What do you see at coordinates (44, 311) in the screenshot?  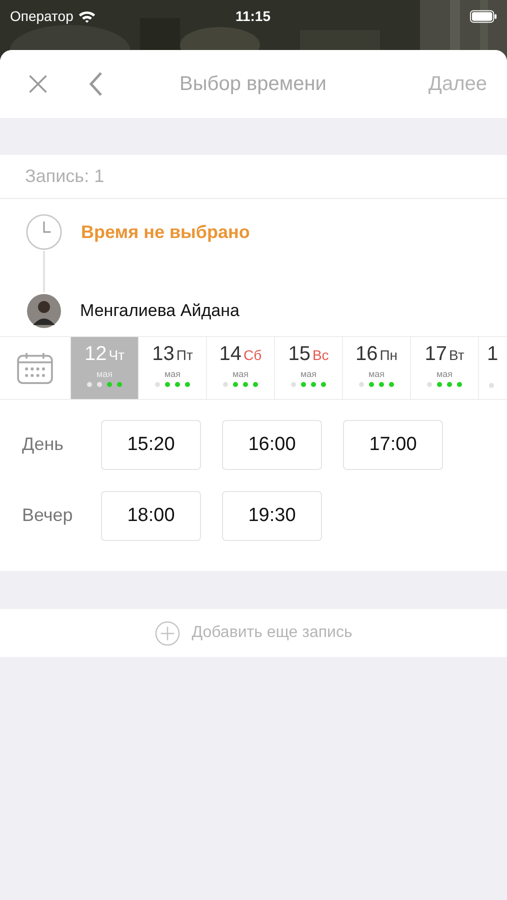 I see `avatar` at bounding box center [44, 311].